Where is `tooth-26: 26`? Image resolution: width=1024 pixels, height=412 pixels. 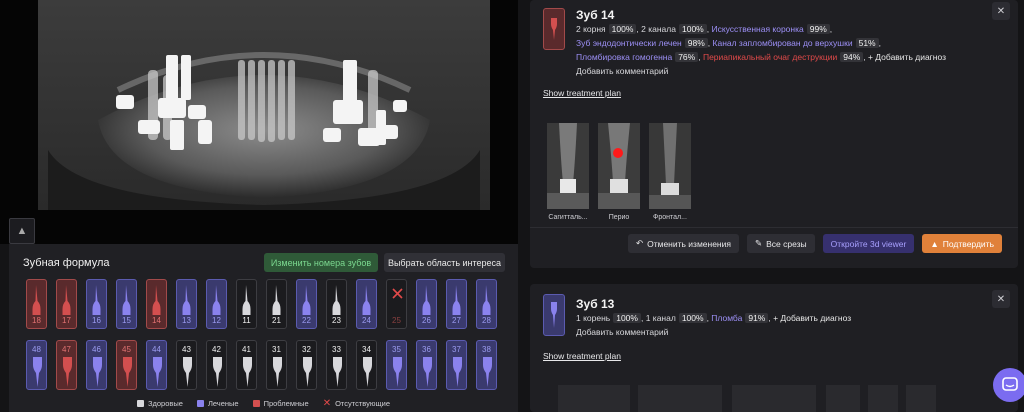 tooth-26: 26 is located at coordinates (426, 304).